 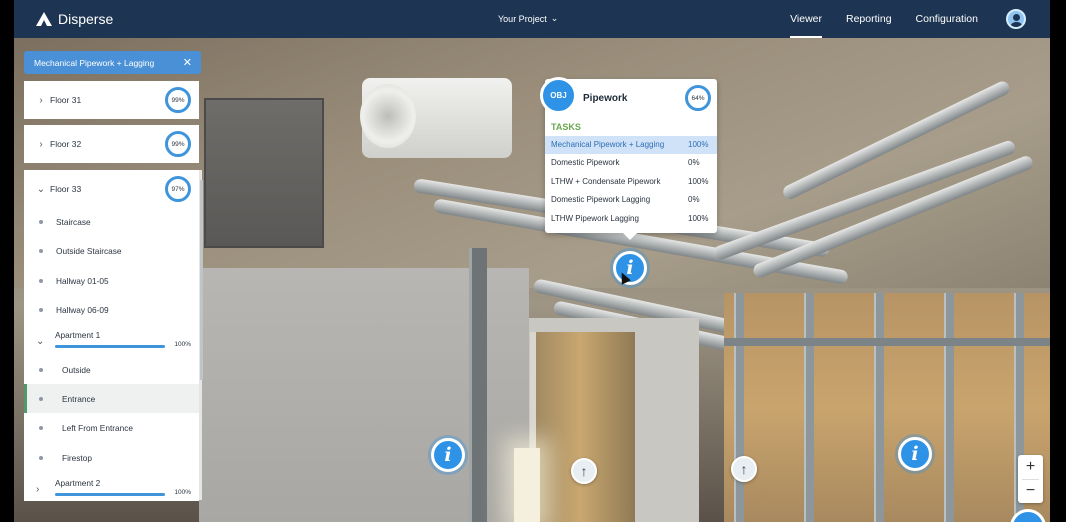 What do you see at coordinates (566, 127) in the screenshot?
I see `tasks-heading: TASKS` at bounding box center [566, 127].